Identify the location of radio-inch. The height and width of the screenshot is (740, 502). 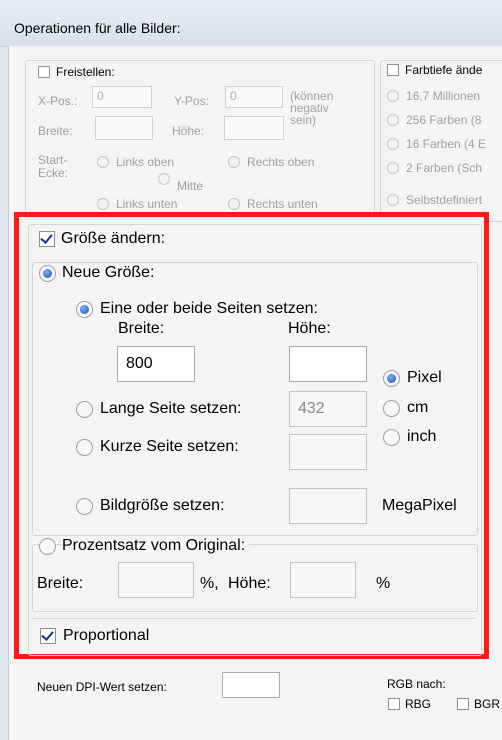
(391, 437).